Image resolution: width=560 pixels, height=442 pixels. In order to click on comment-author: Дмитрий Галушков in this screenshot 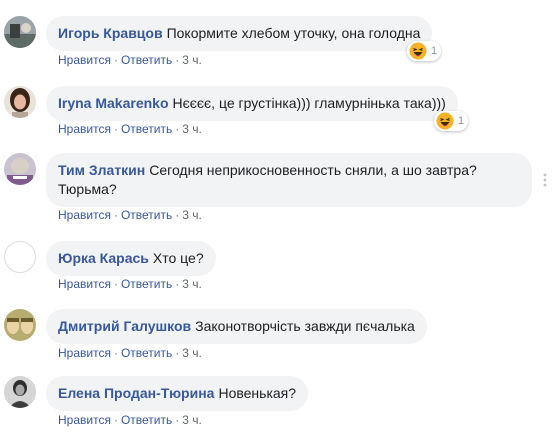, I will do `click(124, 326)`.